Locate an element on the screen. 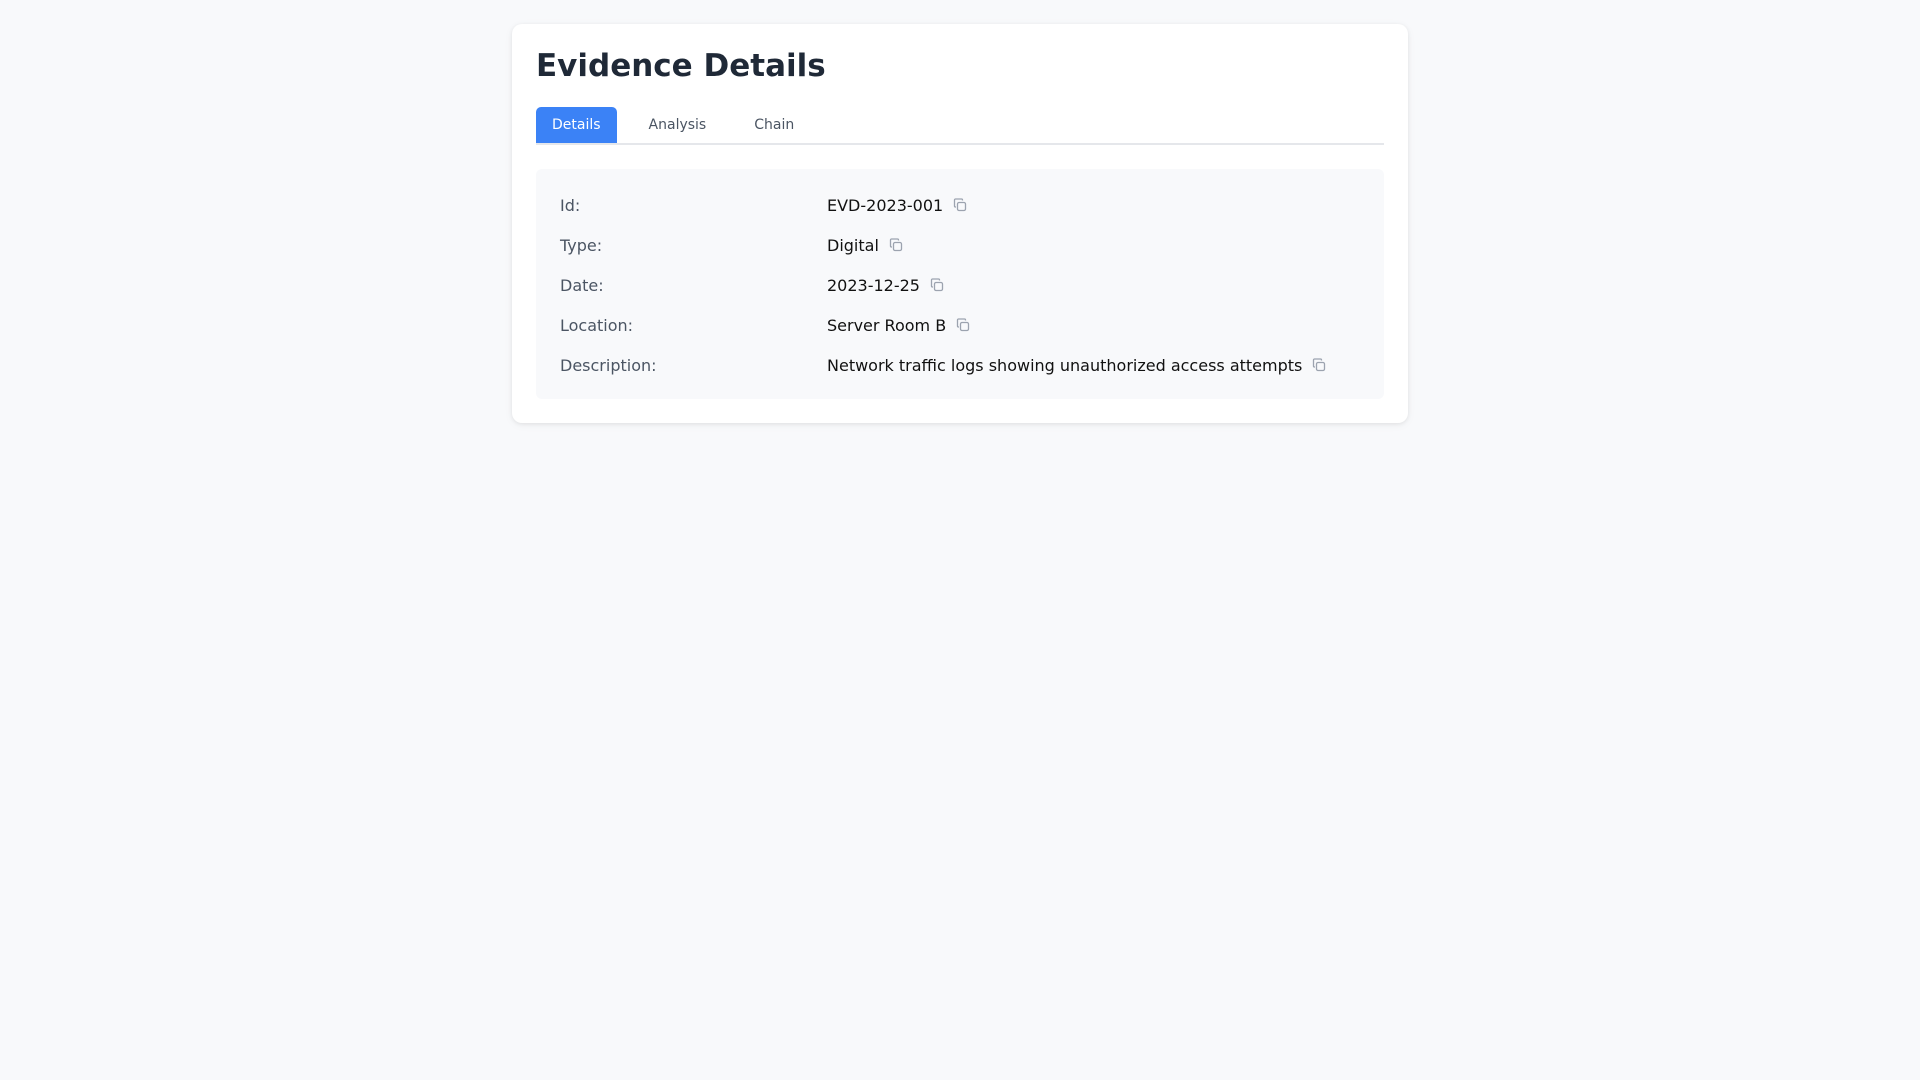 This screenshot has height=1080, width=1920. tab-analysis: Analysis is located at coordinates (678, 125).